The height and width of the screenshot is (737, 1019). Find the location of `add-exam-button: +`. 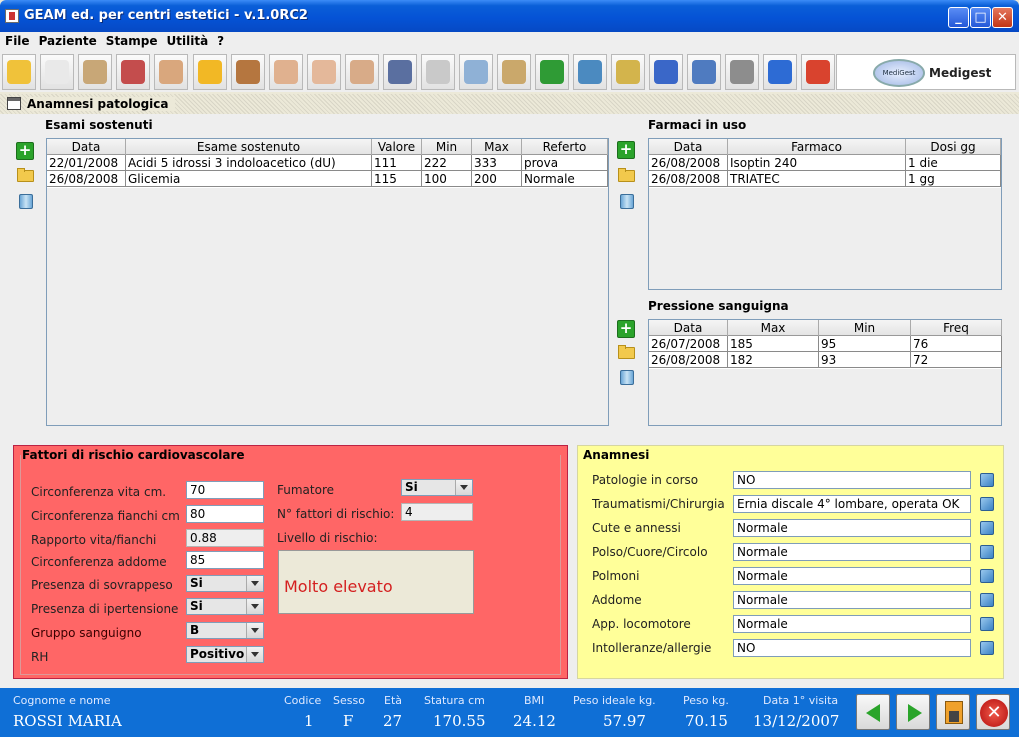

add-exam-button: + is located at coordinates (25, 151).